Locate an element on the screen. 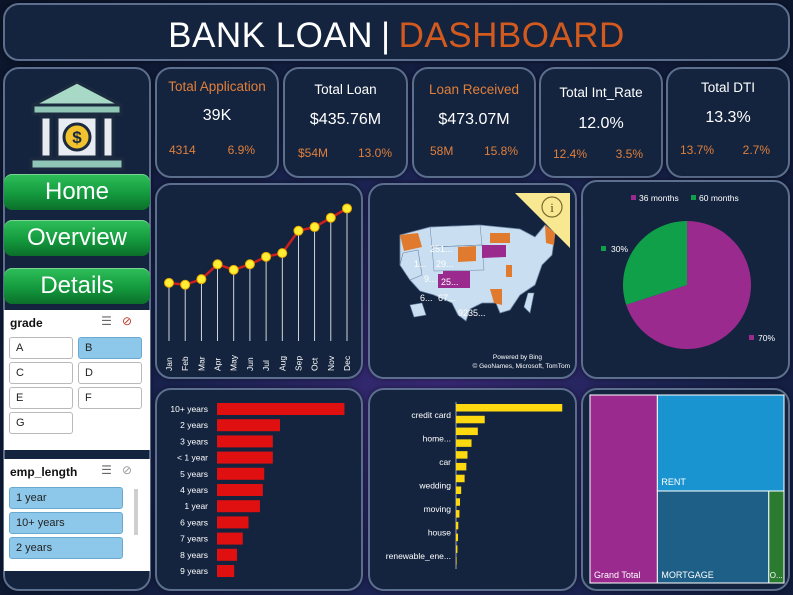 The width and height of the screenshot is (793, 595). term-pie-chart: 36 months 60 months 70% 30% is located at coordinates (685, 279).